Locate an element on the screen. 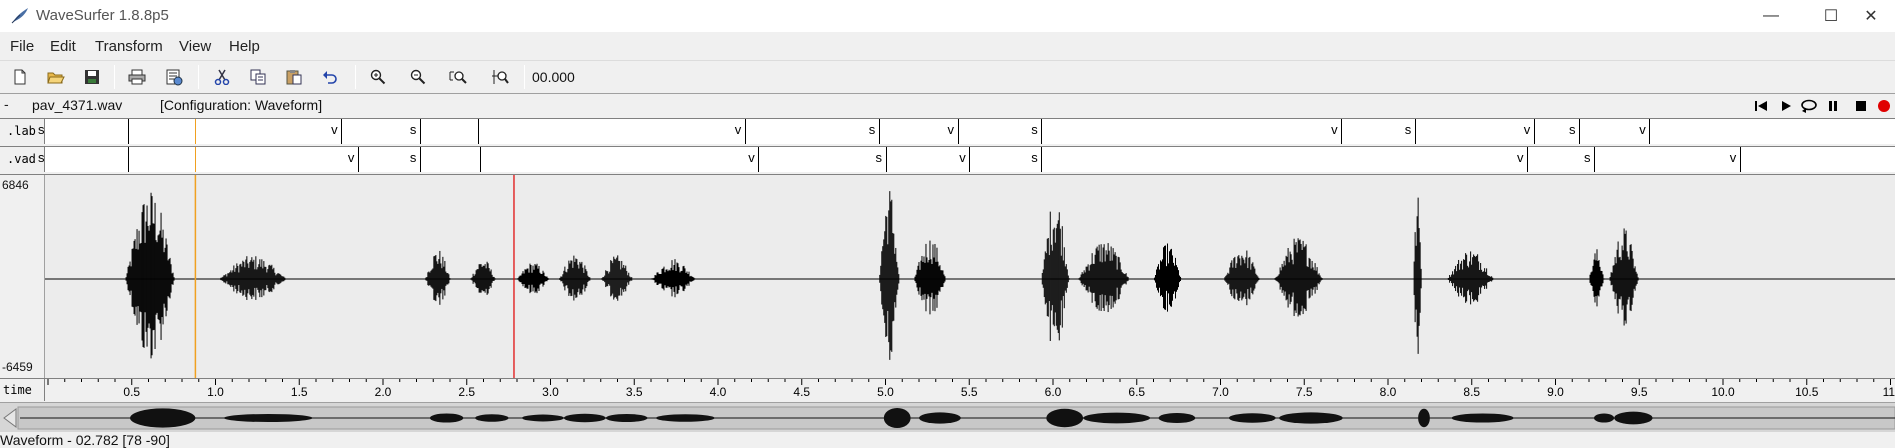 This screenshot has width=1895, height=448. copy-icon is located at coordinates (258, 77).